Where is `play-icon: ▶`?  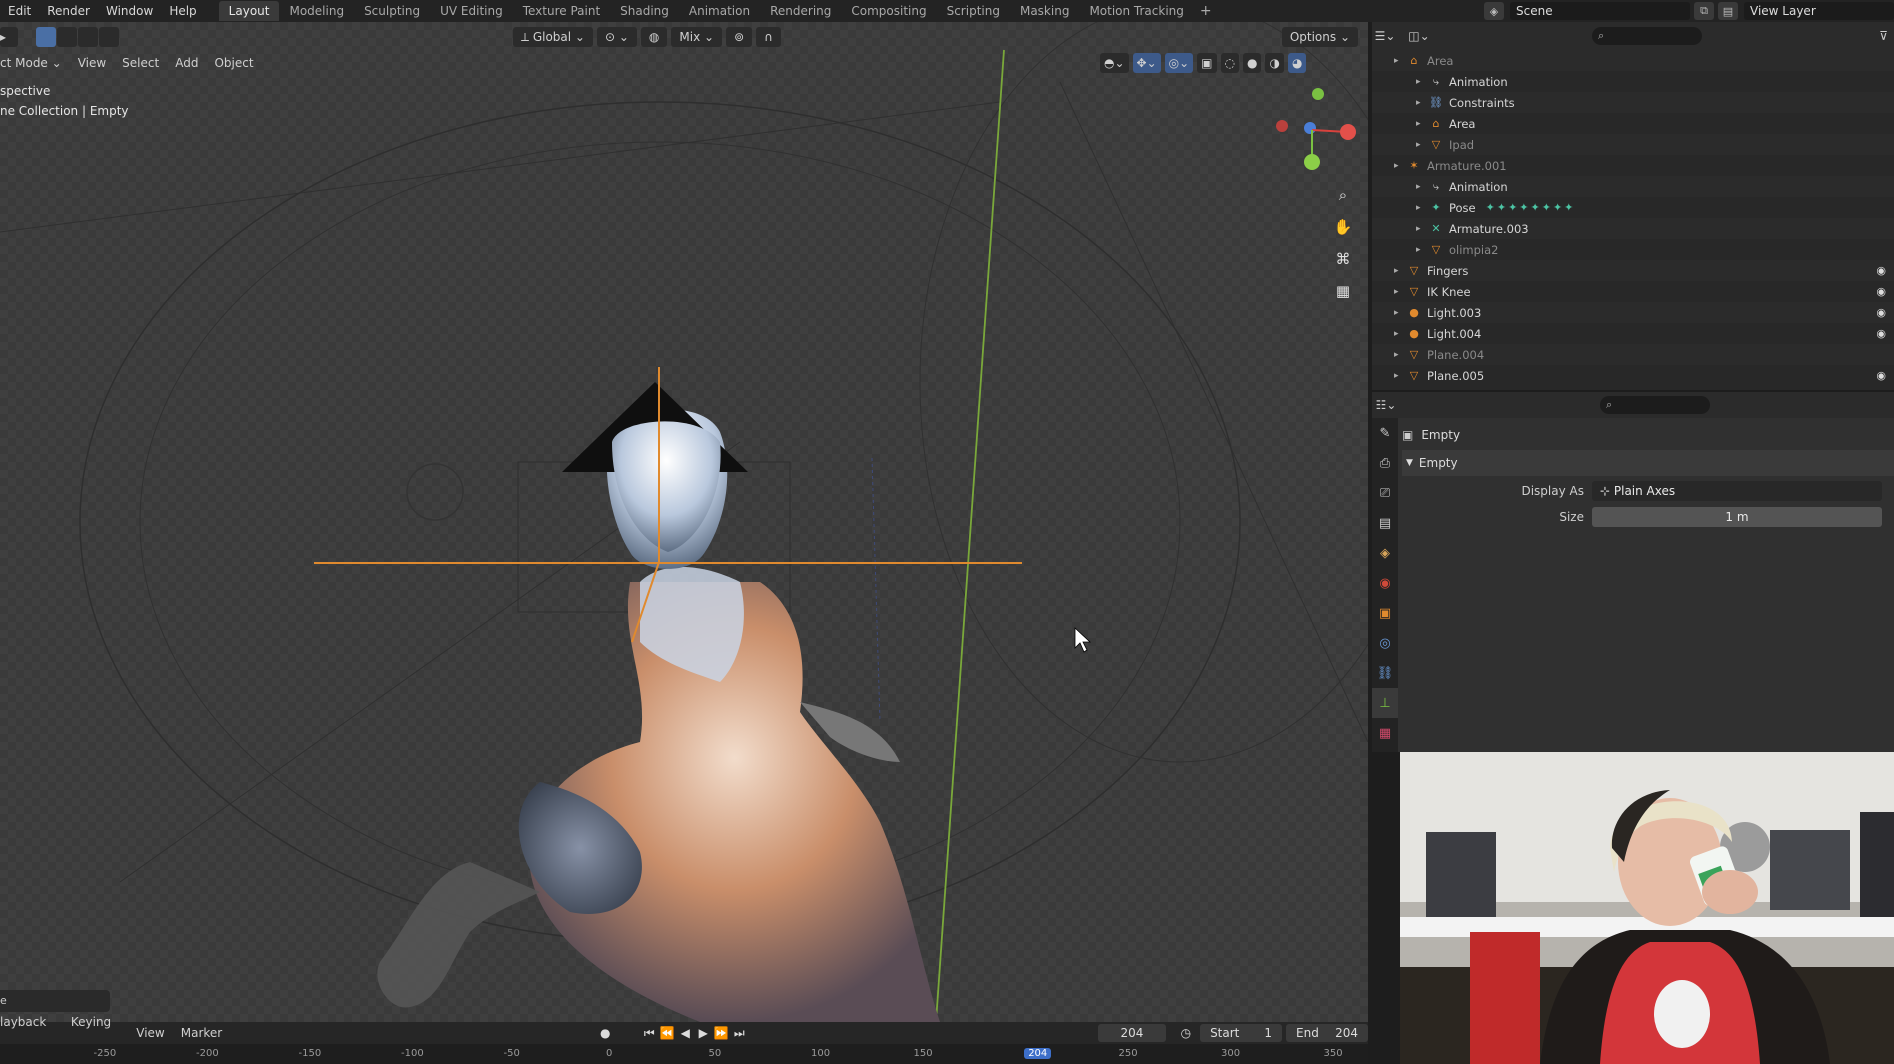 play-icon: ▶ is located at coordinates (703, 1033).